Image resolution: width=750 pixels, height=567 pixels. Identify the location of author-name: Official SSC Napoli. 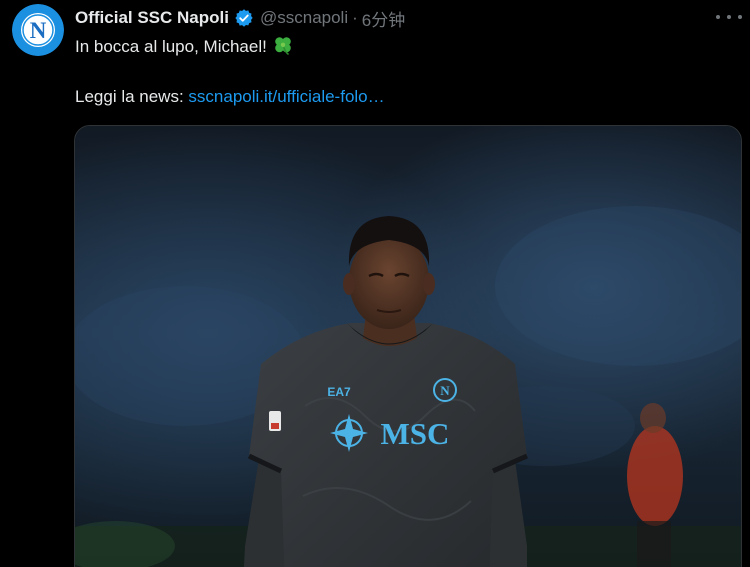
(152, 18).